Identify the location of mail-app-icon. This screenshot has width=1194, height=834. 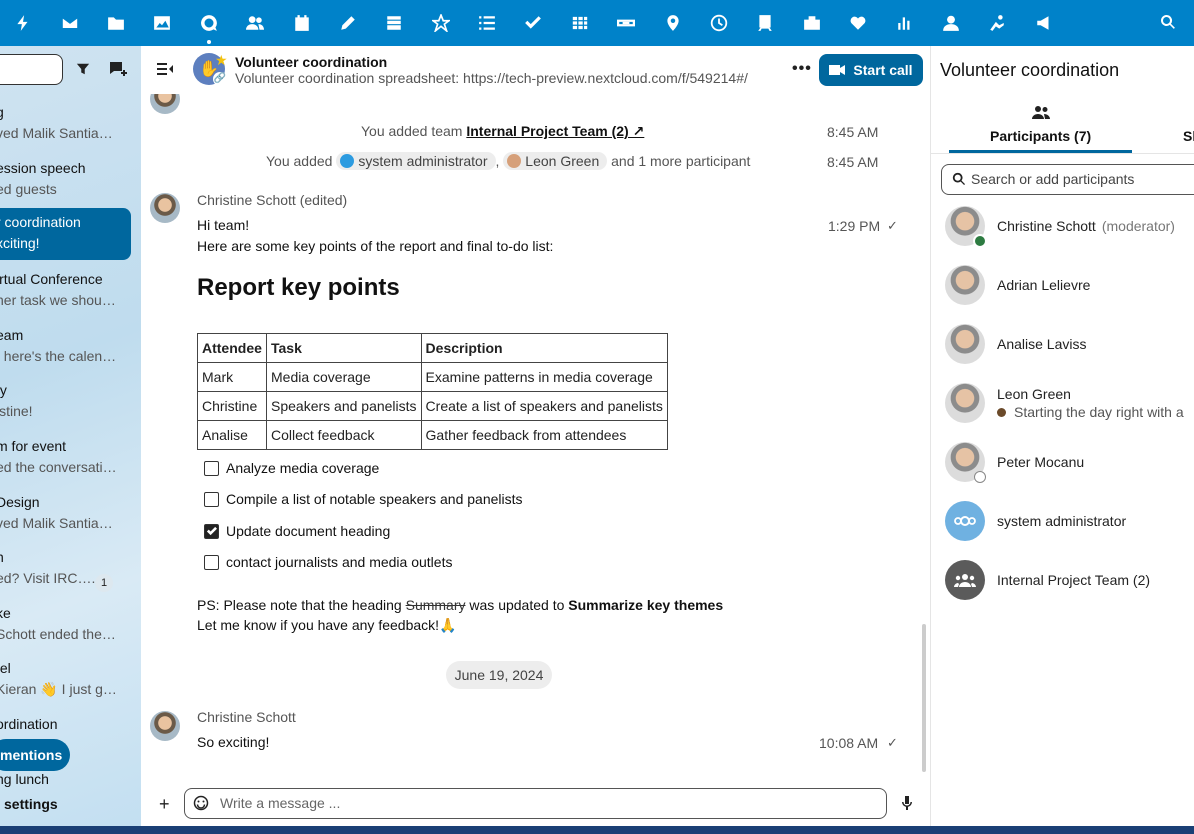
(69, 23).